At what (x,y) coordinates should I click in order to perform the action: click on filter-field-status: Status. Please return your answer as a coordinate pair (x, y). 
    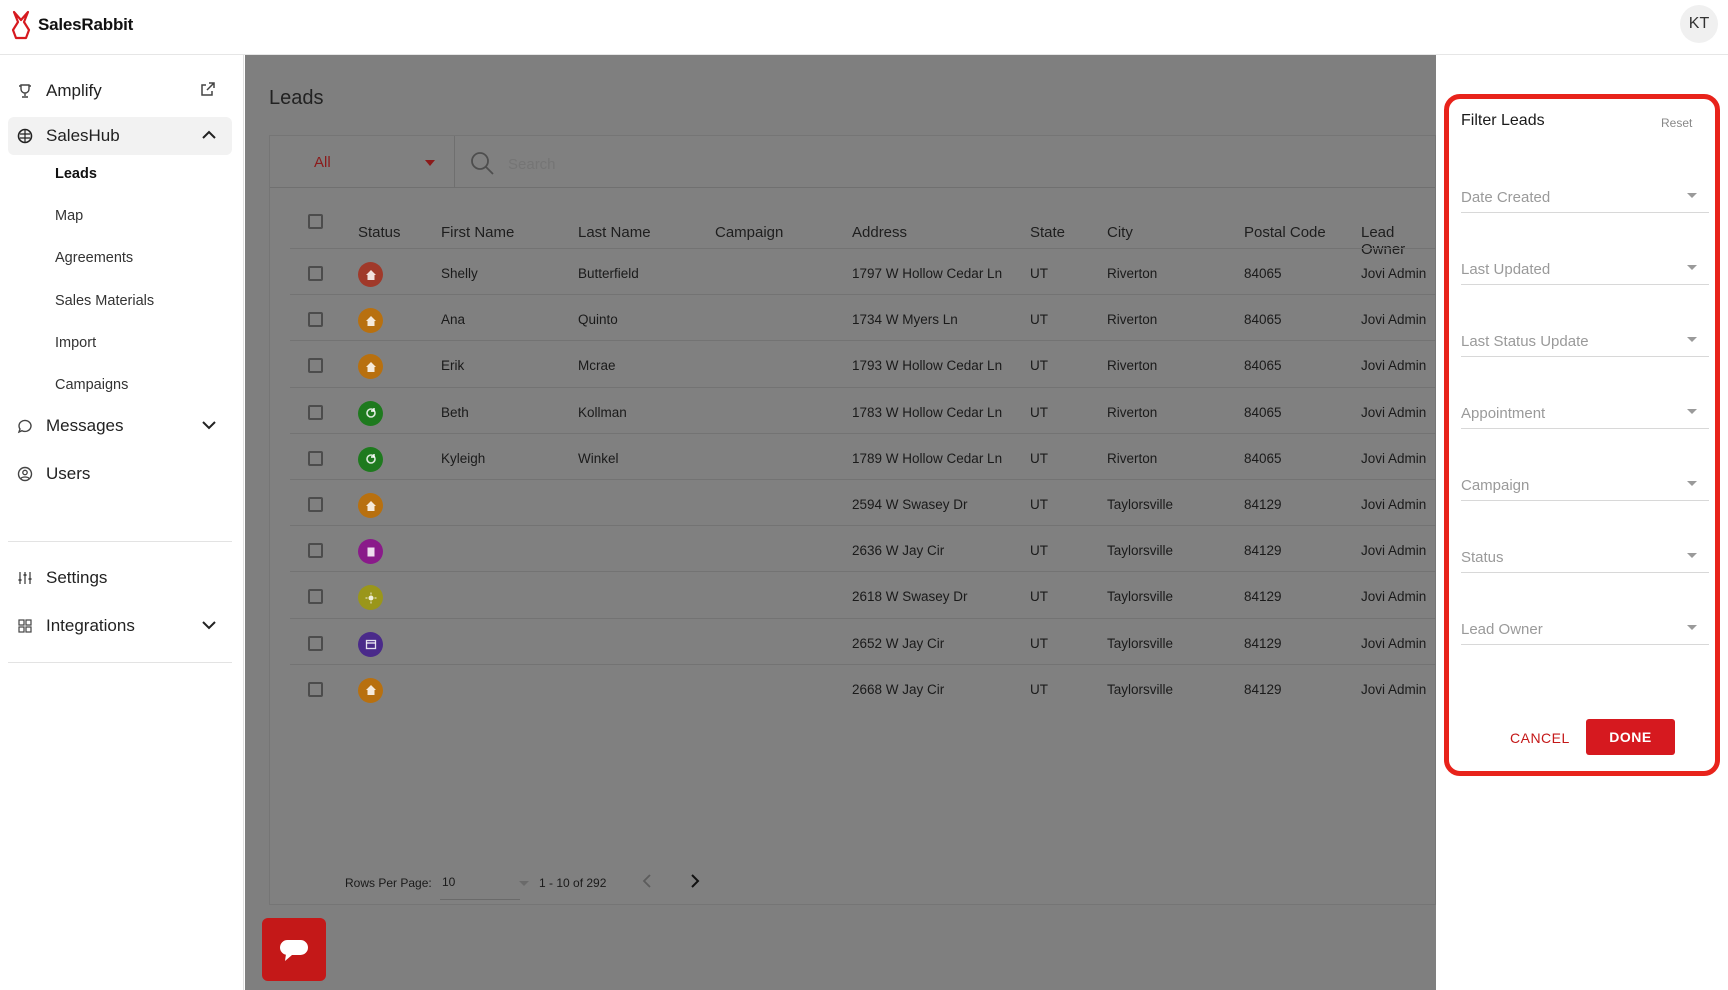
    Looking at the image, I should click on (1585, 558).